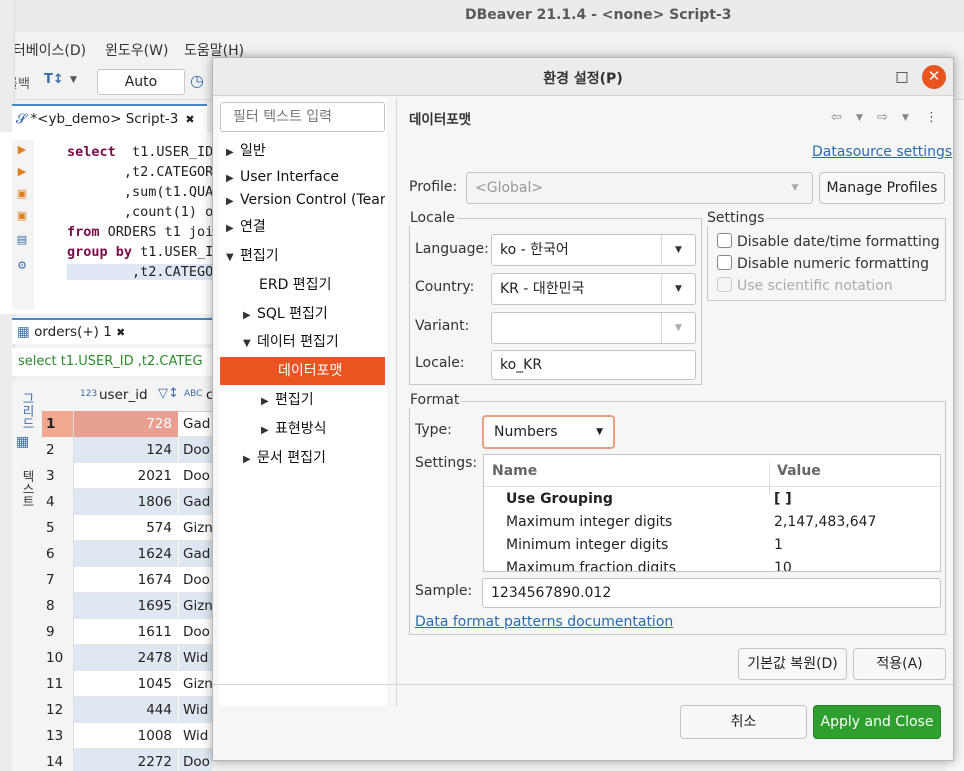 The image size is (964, 771). I want to click on tree-item-sql-editor: ▶ SQL 편집기, so click(285, 314).